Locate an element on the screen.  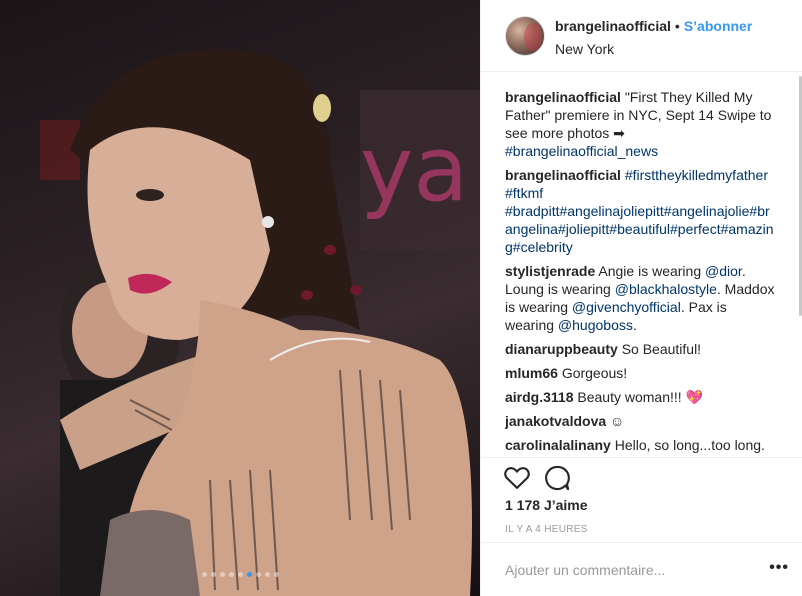
comment-link: #brangelinaofficial_news is located at coordinates (581, 151).